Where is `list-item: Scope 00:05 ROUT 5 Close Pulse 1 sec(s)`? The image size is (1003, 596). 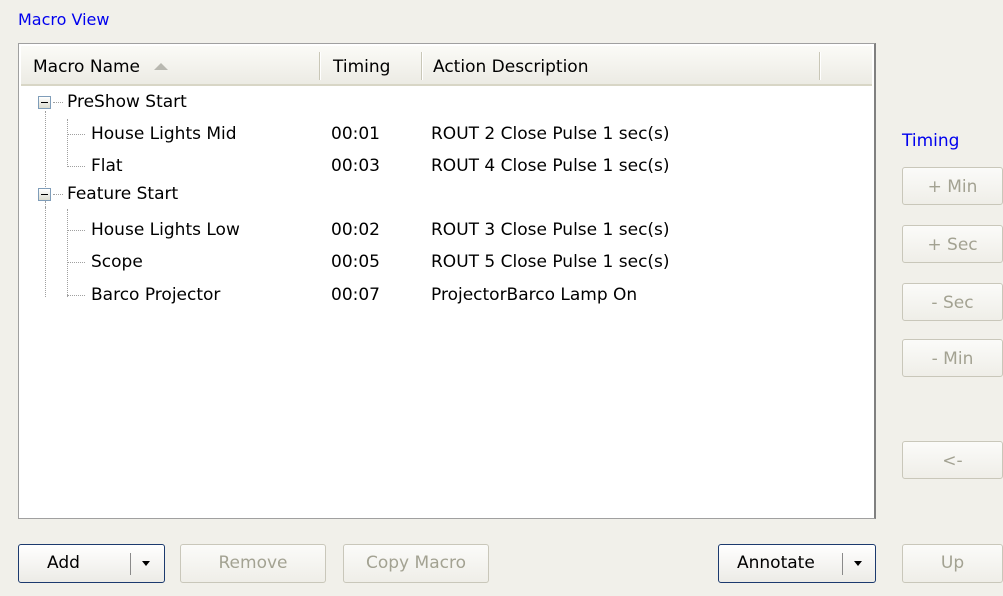
list-item: Scope 00:05 ROUT 5 Close Pulse 1 sec(s) is located at coordinates (447, 262).